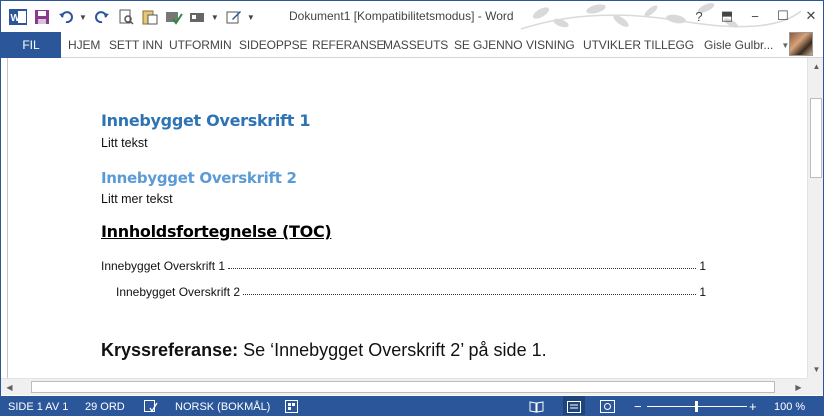  Describe the element at coordinates (200, 45) in the screenshot. I see `tab-design: UTFORMIN` at that location.